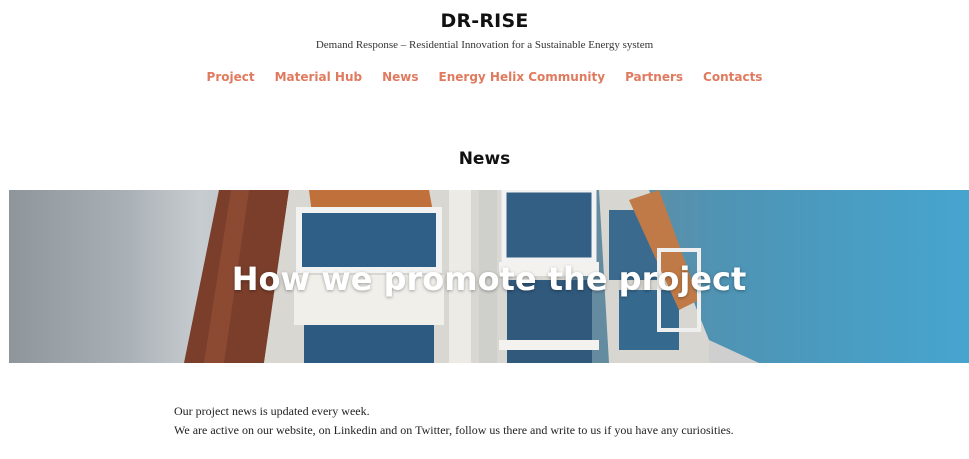 Image resolution: width=969 pixels, height=459 pixels. What do you see at coordinates (484, 159) in the screenshot?
I see `page-title: News` at bounding box center [484, 159].